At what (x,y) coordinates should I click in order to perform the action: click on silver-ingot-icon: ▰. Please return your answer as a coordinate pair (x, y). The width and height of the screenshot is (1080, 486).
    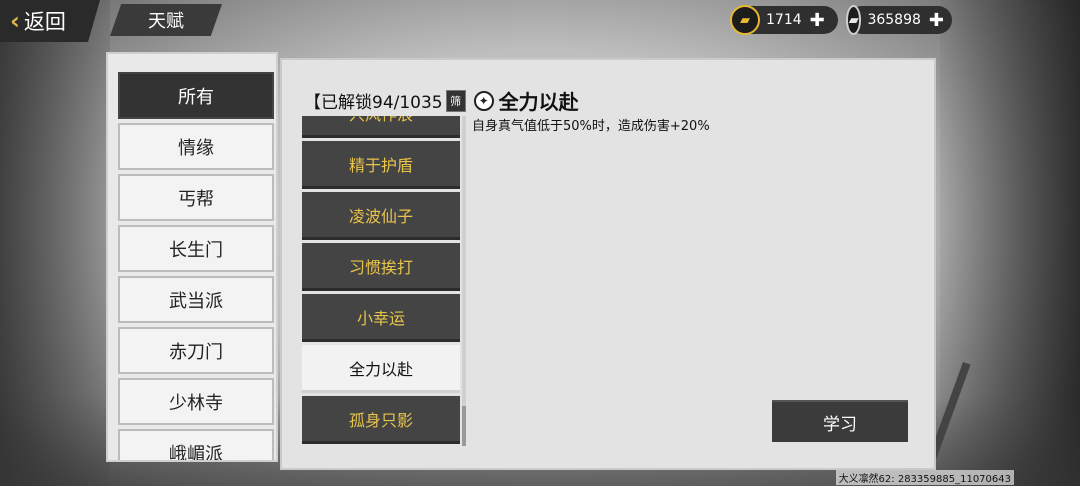
    Looking at the image, I should click on (854, 20).